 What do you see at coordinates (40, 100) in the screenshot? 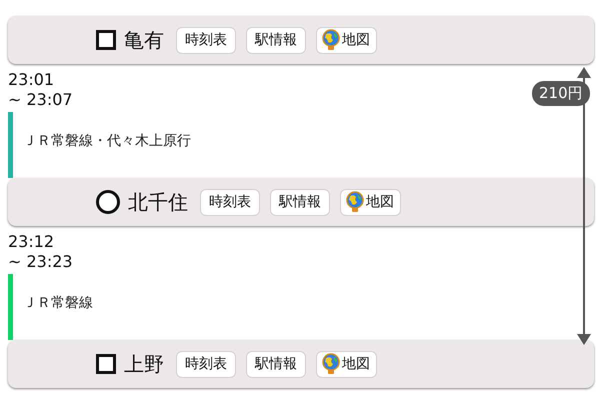
I see `arrival-time: ~ 23:07` at bounding box center [40, 100].